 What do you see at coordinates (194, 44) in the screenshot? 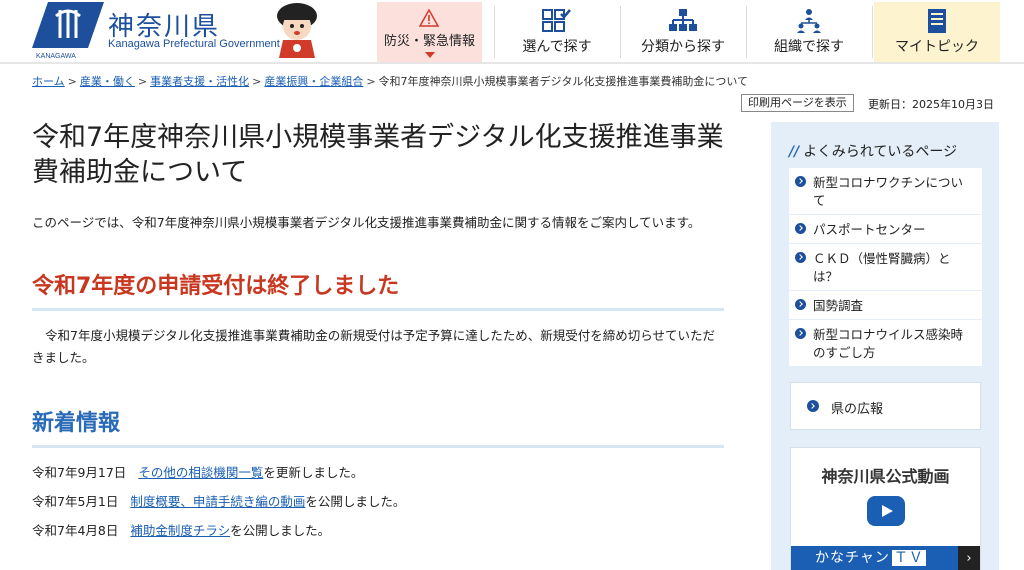
I see `logo-subtitle: Kanagawa Prefectural Government` at bounding box center [194, 44].